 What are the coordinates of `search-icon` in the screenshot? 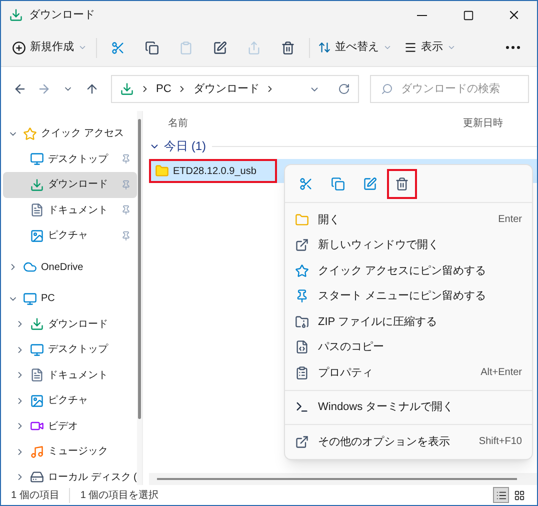 It's located at (387, 89).